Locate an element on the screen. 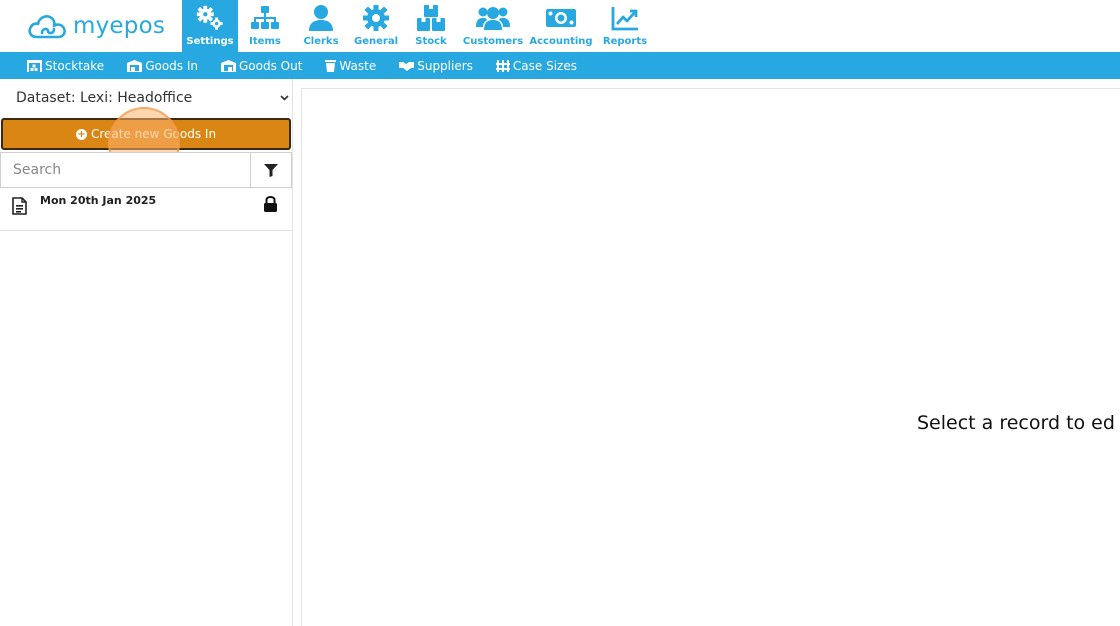  nav-item-accounting: Accounting is located at coordinates (561, 26).